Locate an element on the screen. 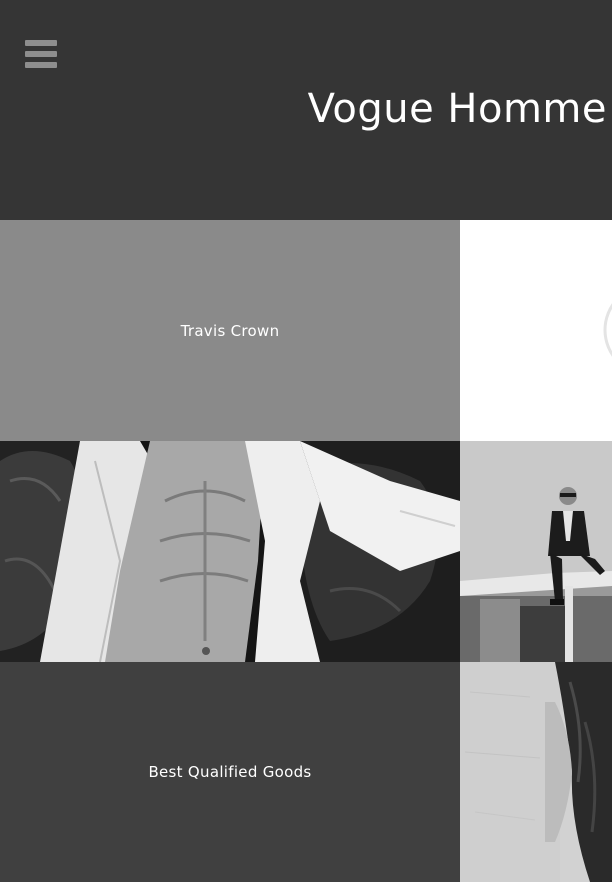 This screenshot has width=612, height=882. tile-label: Best Qualified Goods is located at coordinates (230, 772).